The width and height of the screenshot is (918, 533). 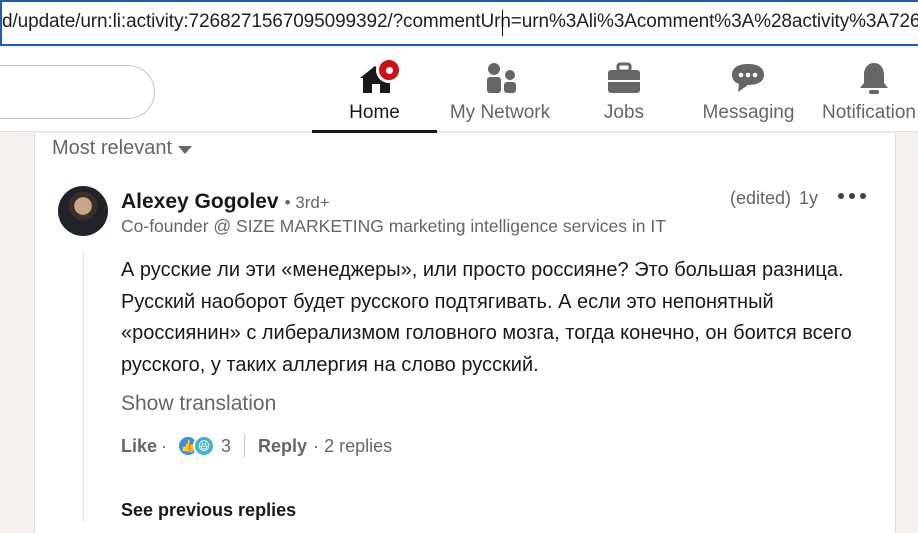 I want to click on nav-my-network-label: My Network, so click(x=500, y=112).